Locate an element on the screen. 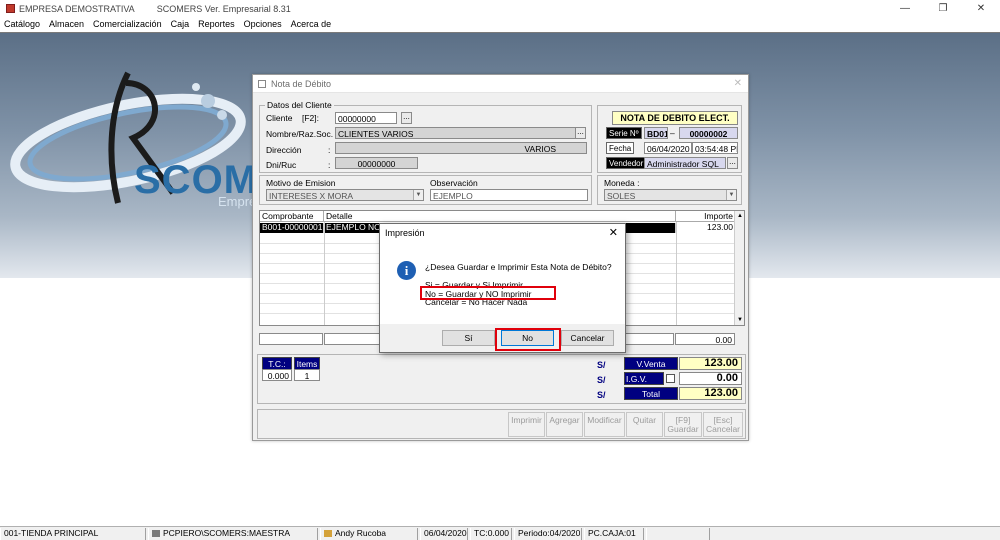 The width and height of the screenshot is (1000, 540). restore-icon: ❐ is located at coordinates (943, 8).